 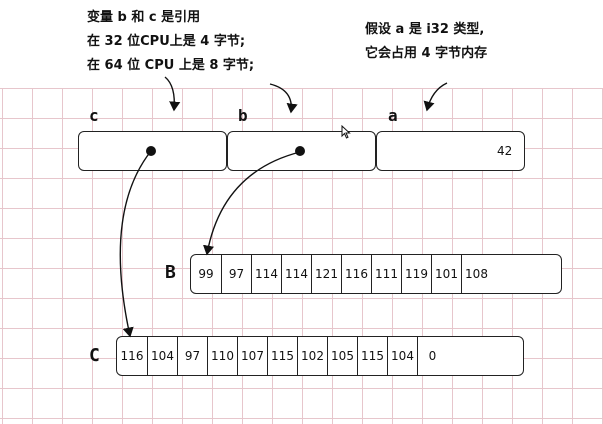 I want to click on note-i32: 假设 a 是 i32 类型, 它会占用 4 字节内存, so click(x=426, y=42).